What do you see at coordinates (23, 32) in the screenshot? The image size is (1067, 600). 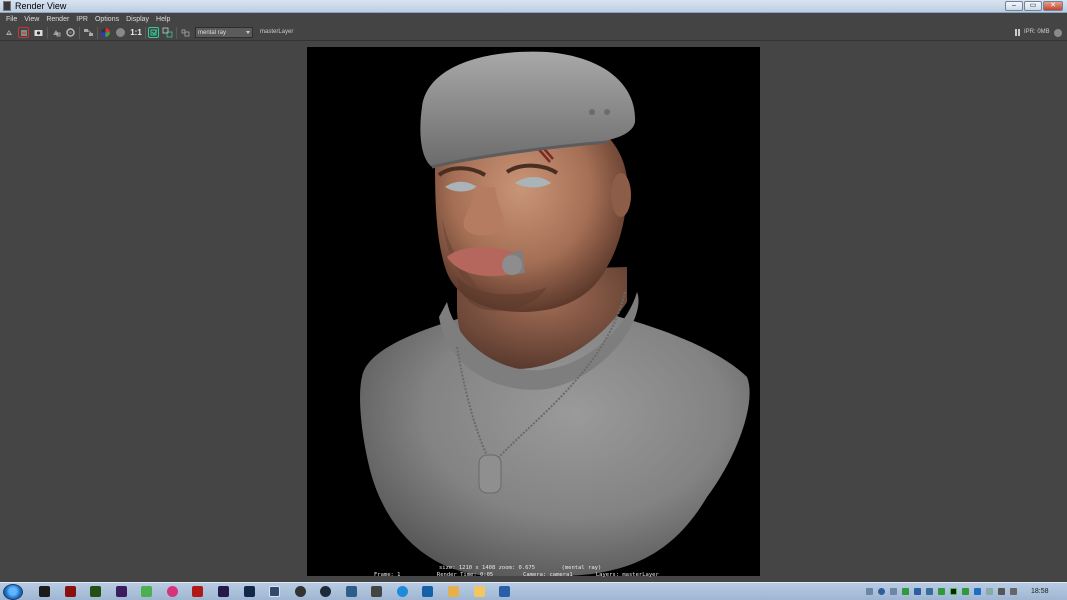 I see `ipr-render-icon` at bounding box center [23, 32].